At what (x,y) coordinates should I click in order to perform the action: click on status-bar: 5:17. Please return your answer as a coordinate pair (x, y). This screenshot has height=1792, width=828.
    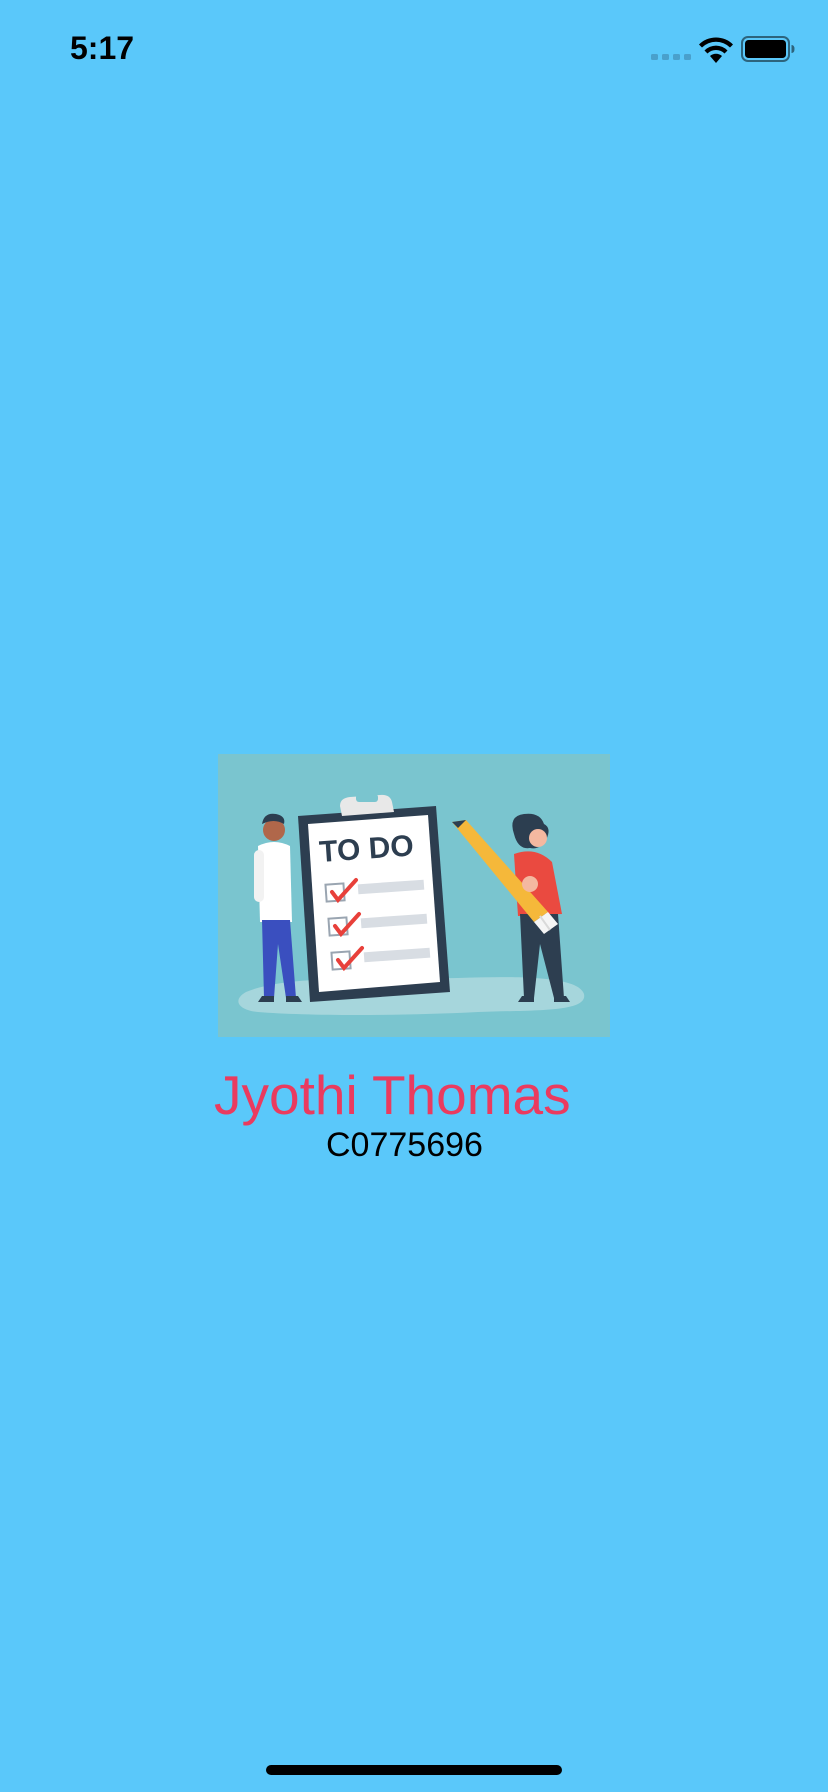
    Looking at the image, I should click on (414, 50).